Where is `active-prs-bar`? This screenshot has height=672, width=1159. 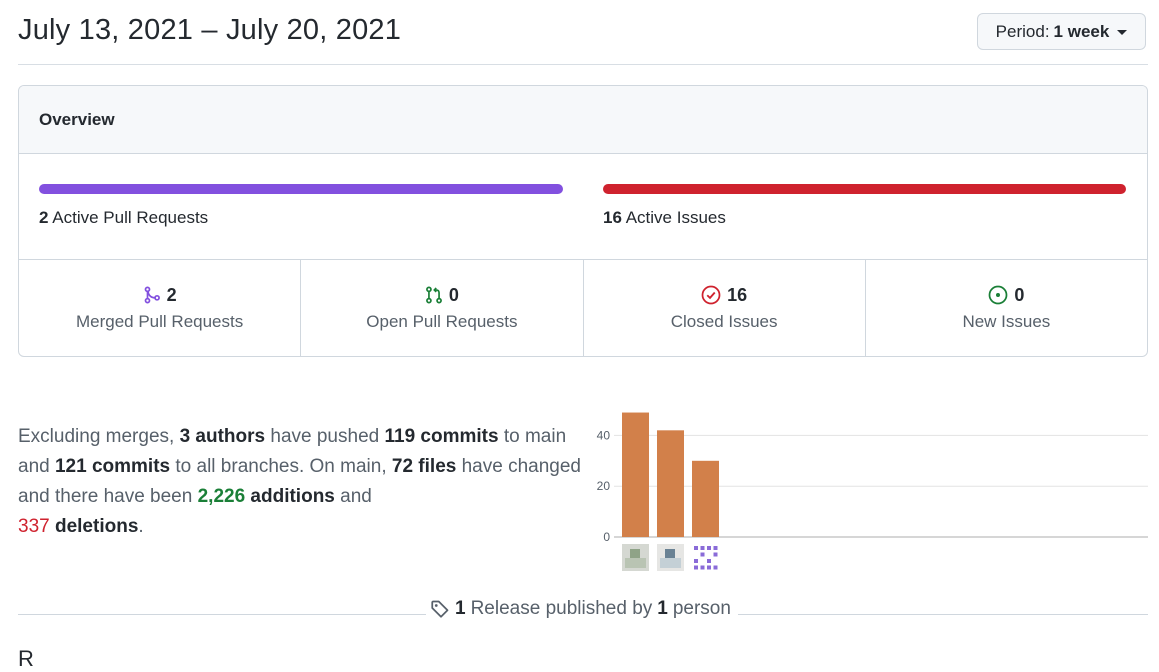 active-prs-bar is located at coordinates (301, 189).